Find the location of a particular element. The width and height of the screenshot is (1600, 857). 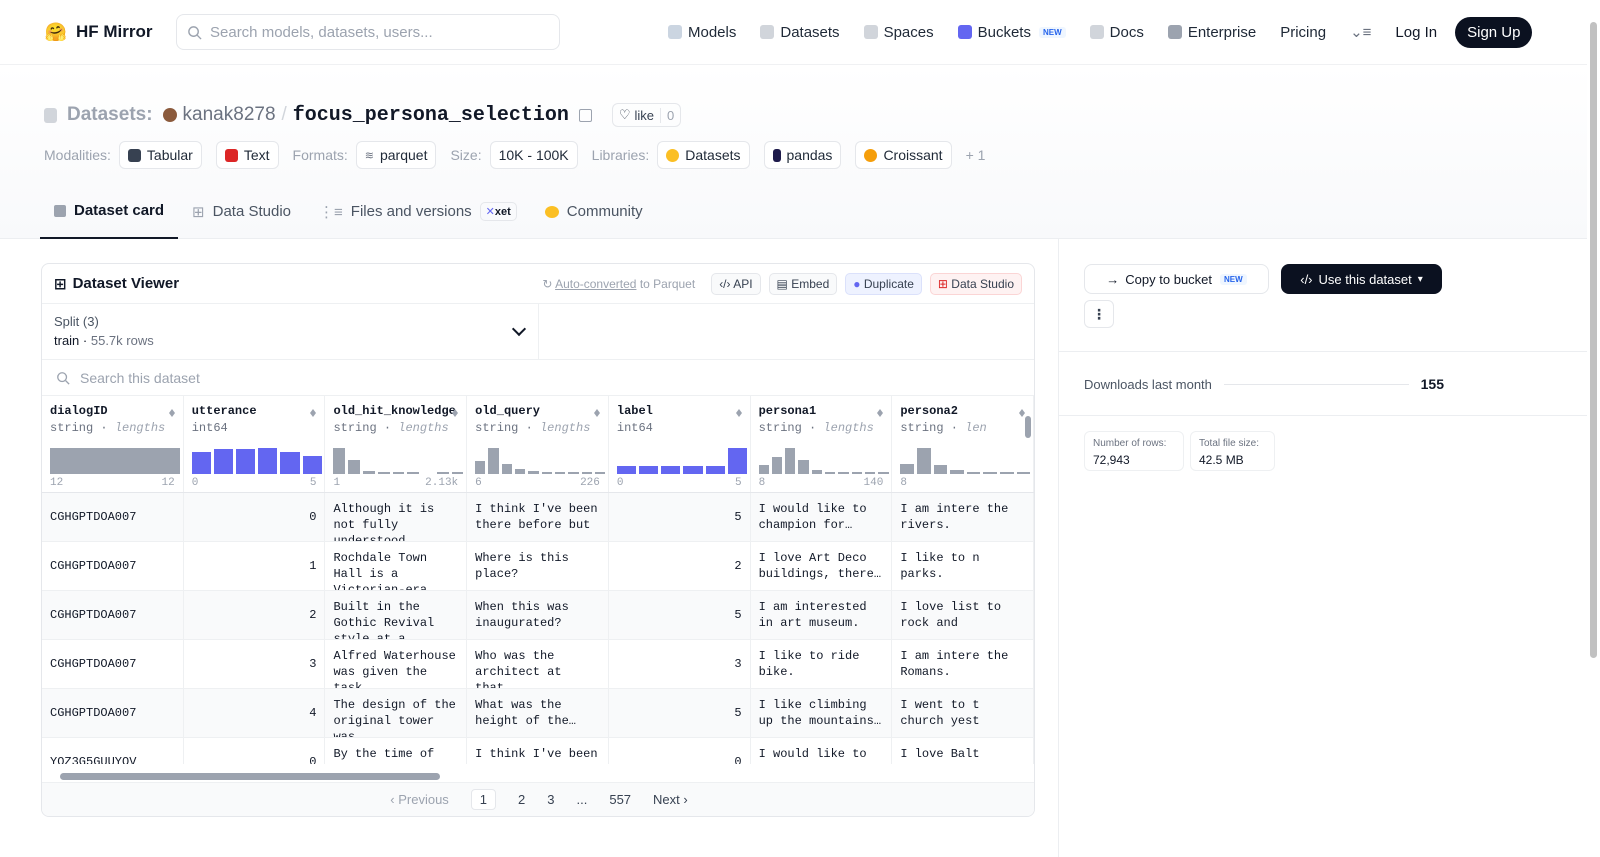

table-cell-persona1: I would like to go is located at coordinates (822, 751).